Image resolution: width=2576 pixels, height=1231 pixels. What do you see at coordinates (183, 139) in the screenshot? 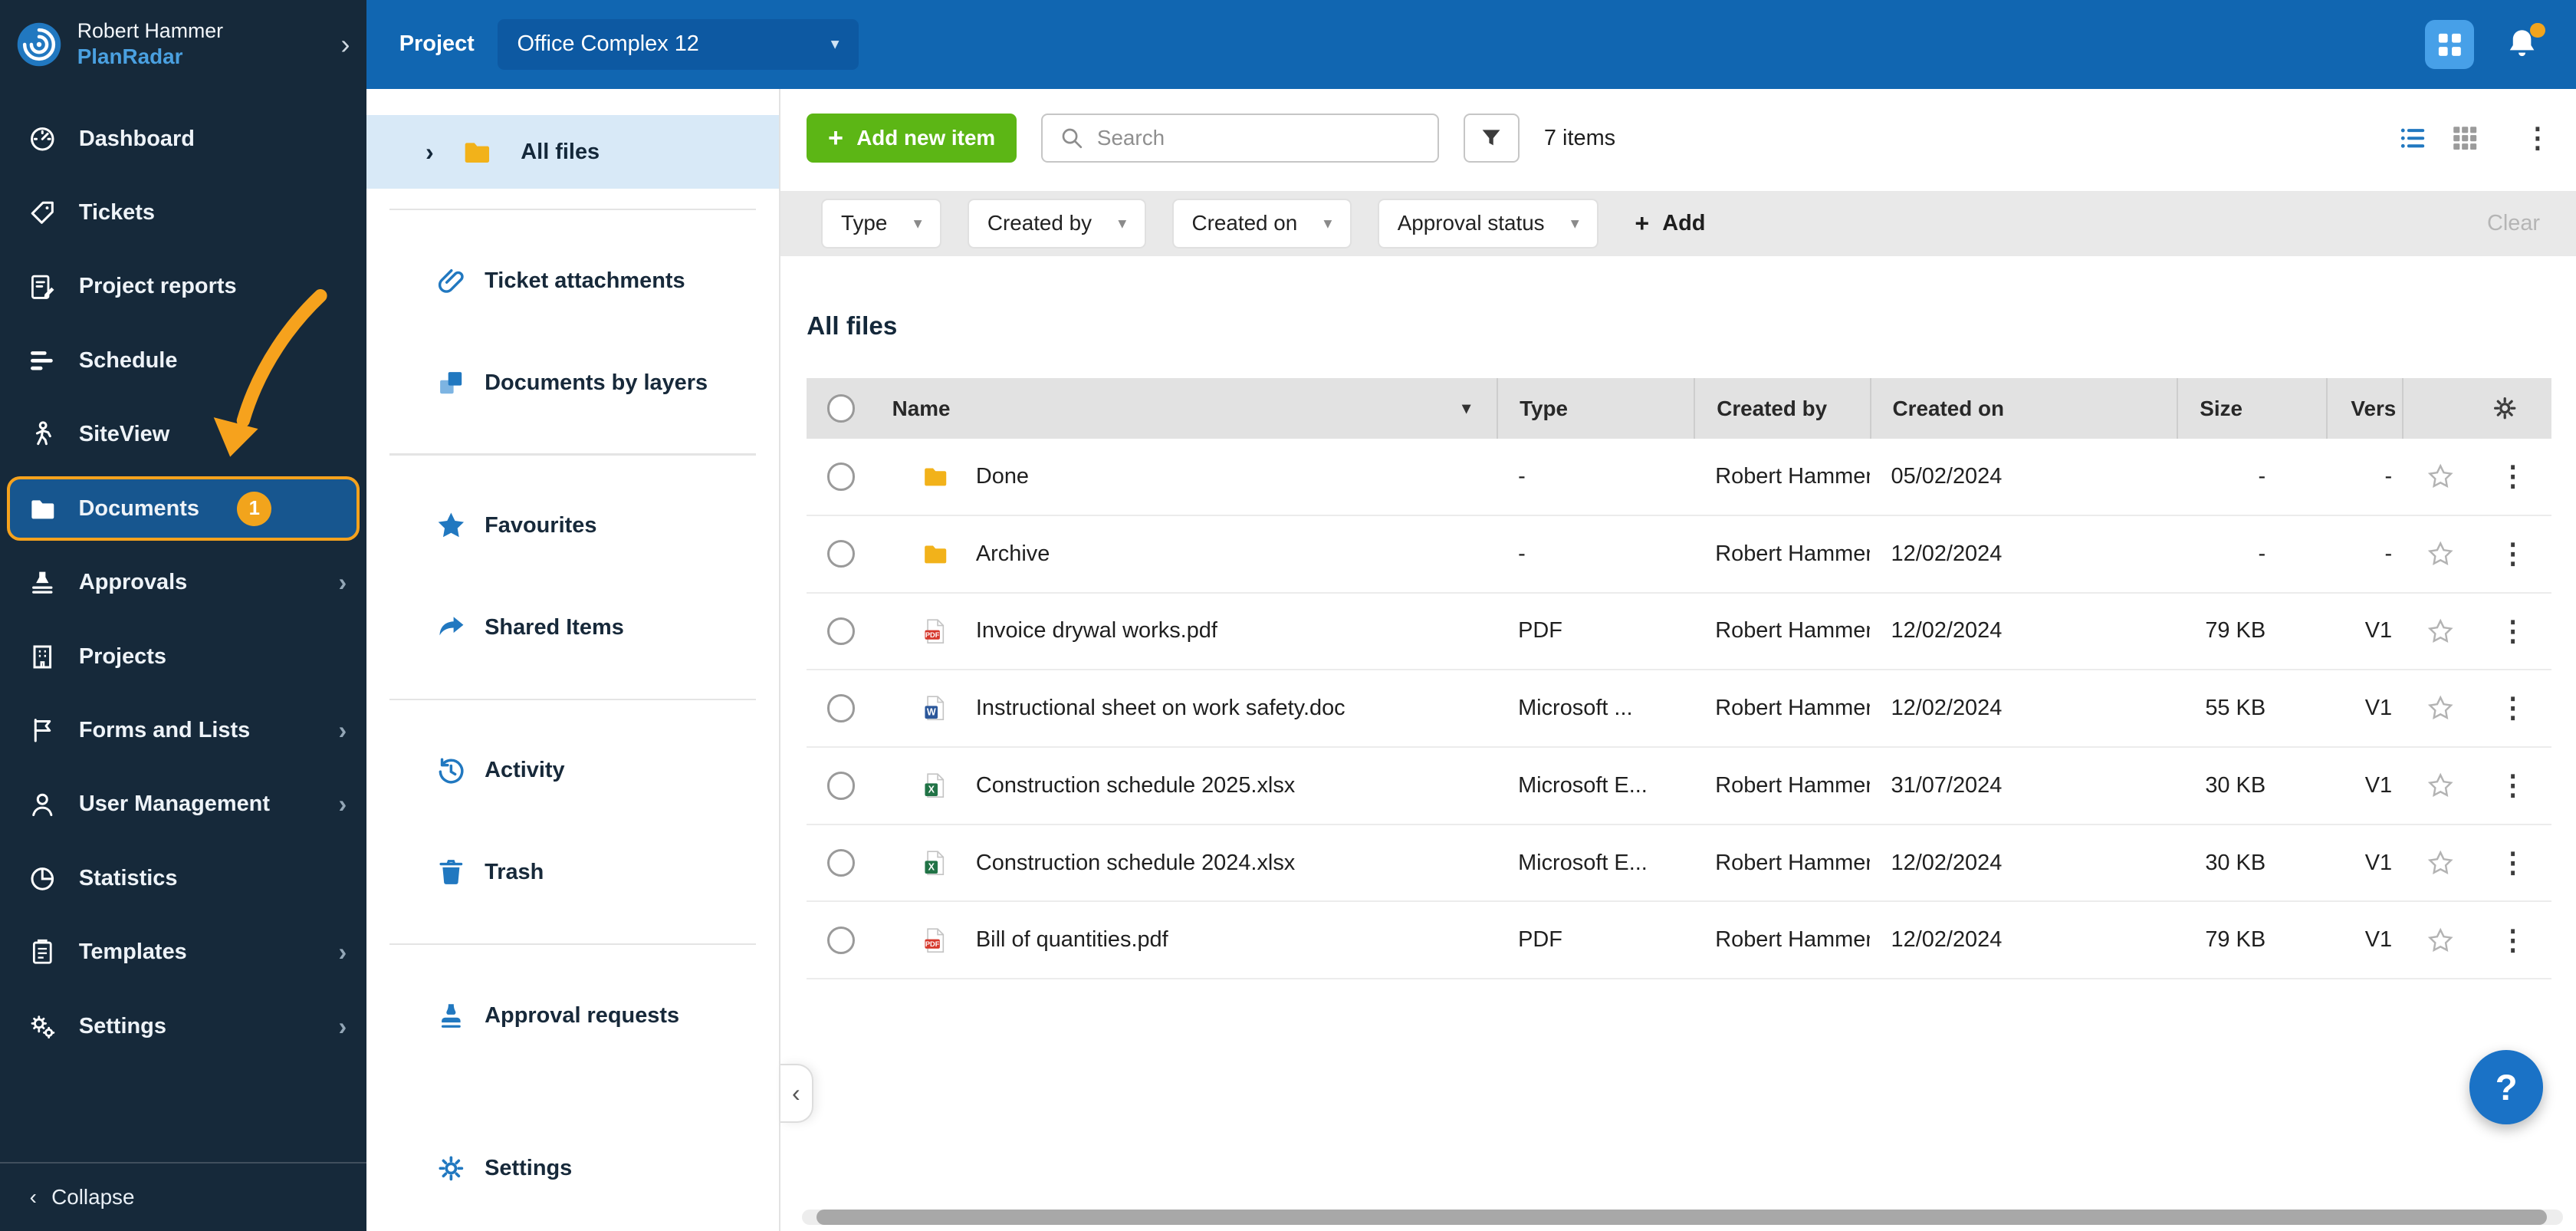
I see `sidebar-item-dashboard: Dashboard` at bounding box center [183, 139].